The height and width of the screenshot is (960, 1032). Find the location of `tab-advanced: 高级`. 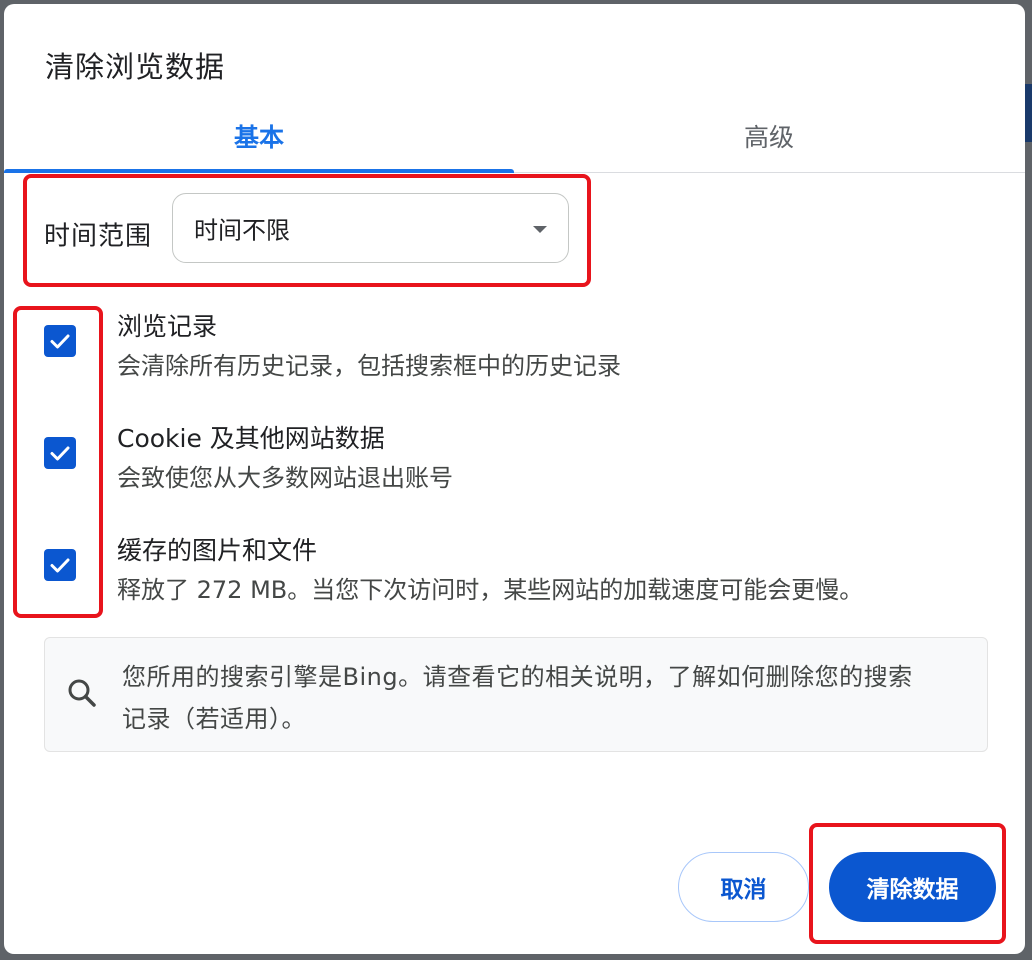

tab-advanced: 高级 is located at coordinates (769, 136).